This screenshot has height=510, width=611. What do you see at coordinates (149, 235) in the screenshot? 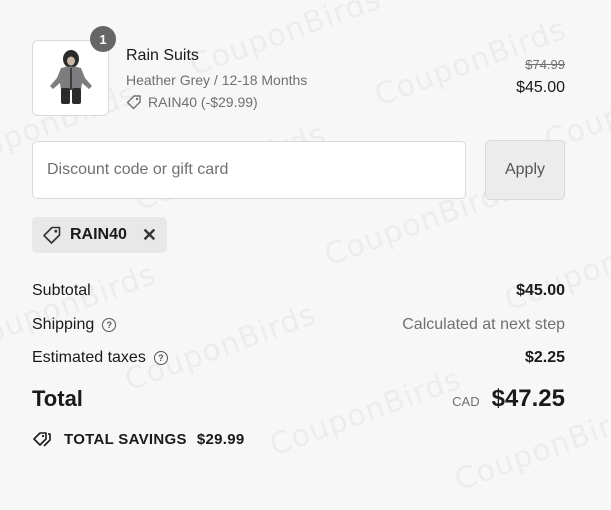
I see `remove-discount-icon: ✕` at bounding box center [149, 235].